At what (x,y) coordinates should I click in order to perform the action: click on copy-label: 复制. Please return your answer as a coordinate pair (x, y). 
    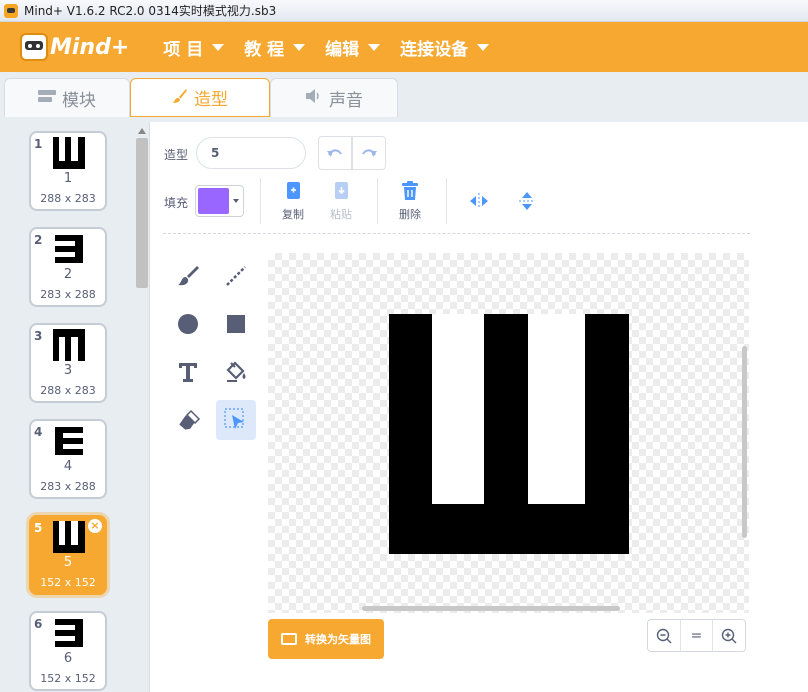
    Looking at the image, I should click on (293, 214).